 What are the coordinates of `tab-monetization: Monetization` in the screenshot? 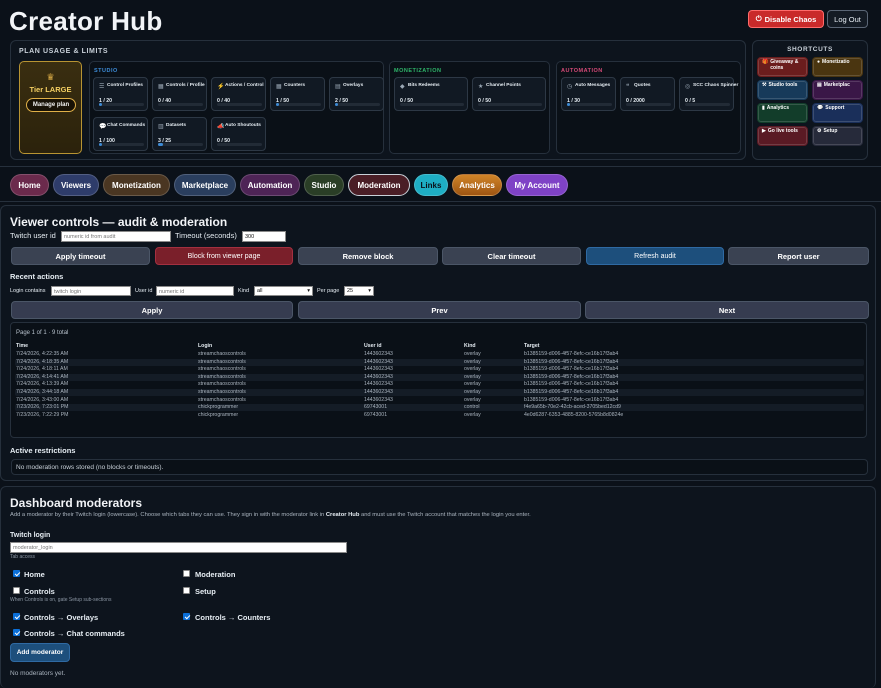 It's located at (136, 185).